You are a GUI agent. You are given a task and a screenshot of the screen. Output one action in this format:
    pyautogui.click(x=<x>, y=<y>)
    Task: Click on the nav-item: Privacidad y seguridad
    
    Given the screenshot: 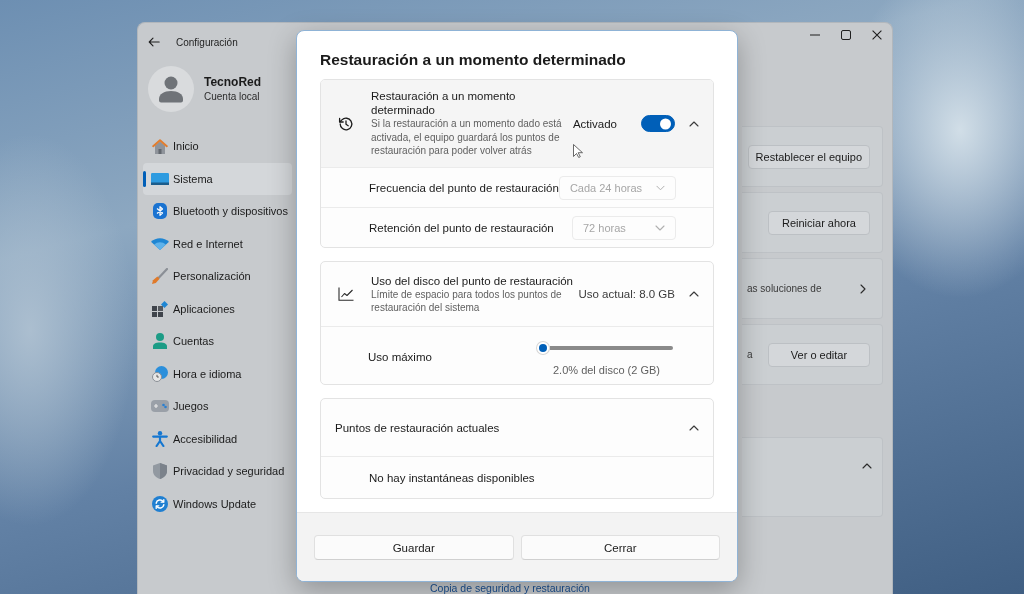 What is the action you would take?
    pyautogui.click(x=217, y=471)
    